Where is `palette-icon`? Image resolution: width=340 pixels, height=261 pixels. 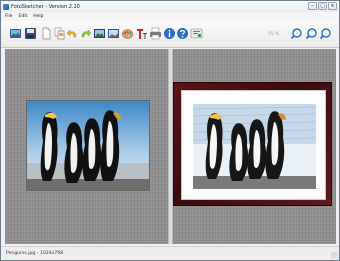
palette-icon is located at coordinates (127, 33).